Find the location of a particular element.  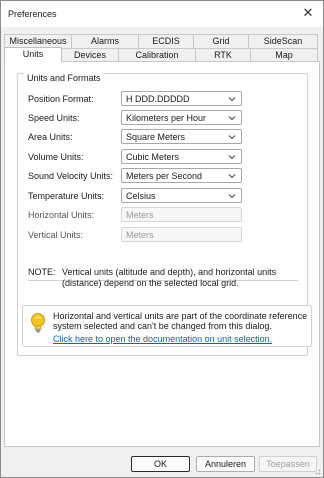

title-bar: Preferences ✕ is located at coordinates (162, 14).